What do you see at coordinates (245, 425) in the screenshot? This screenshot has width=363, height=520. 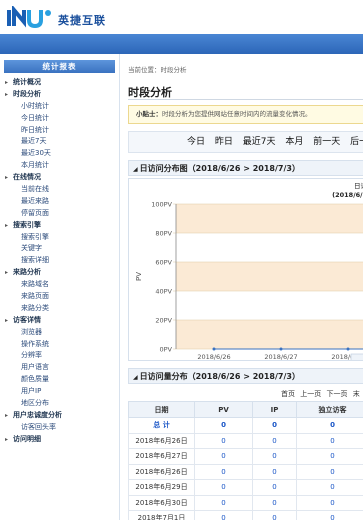 I see `table-total-row: 总 计 0 0 0` at bounding box center [245, 425].